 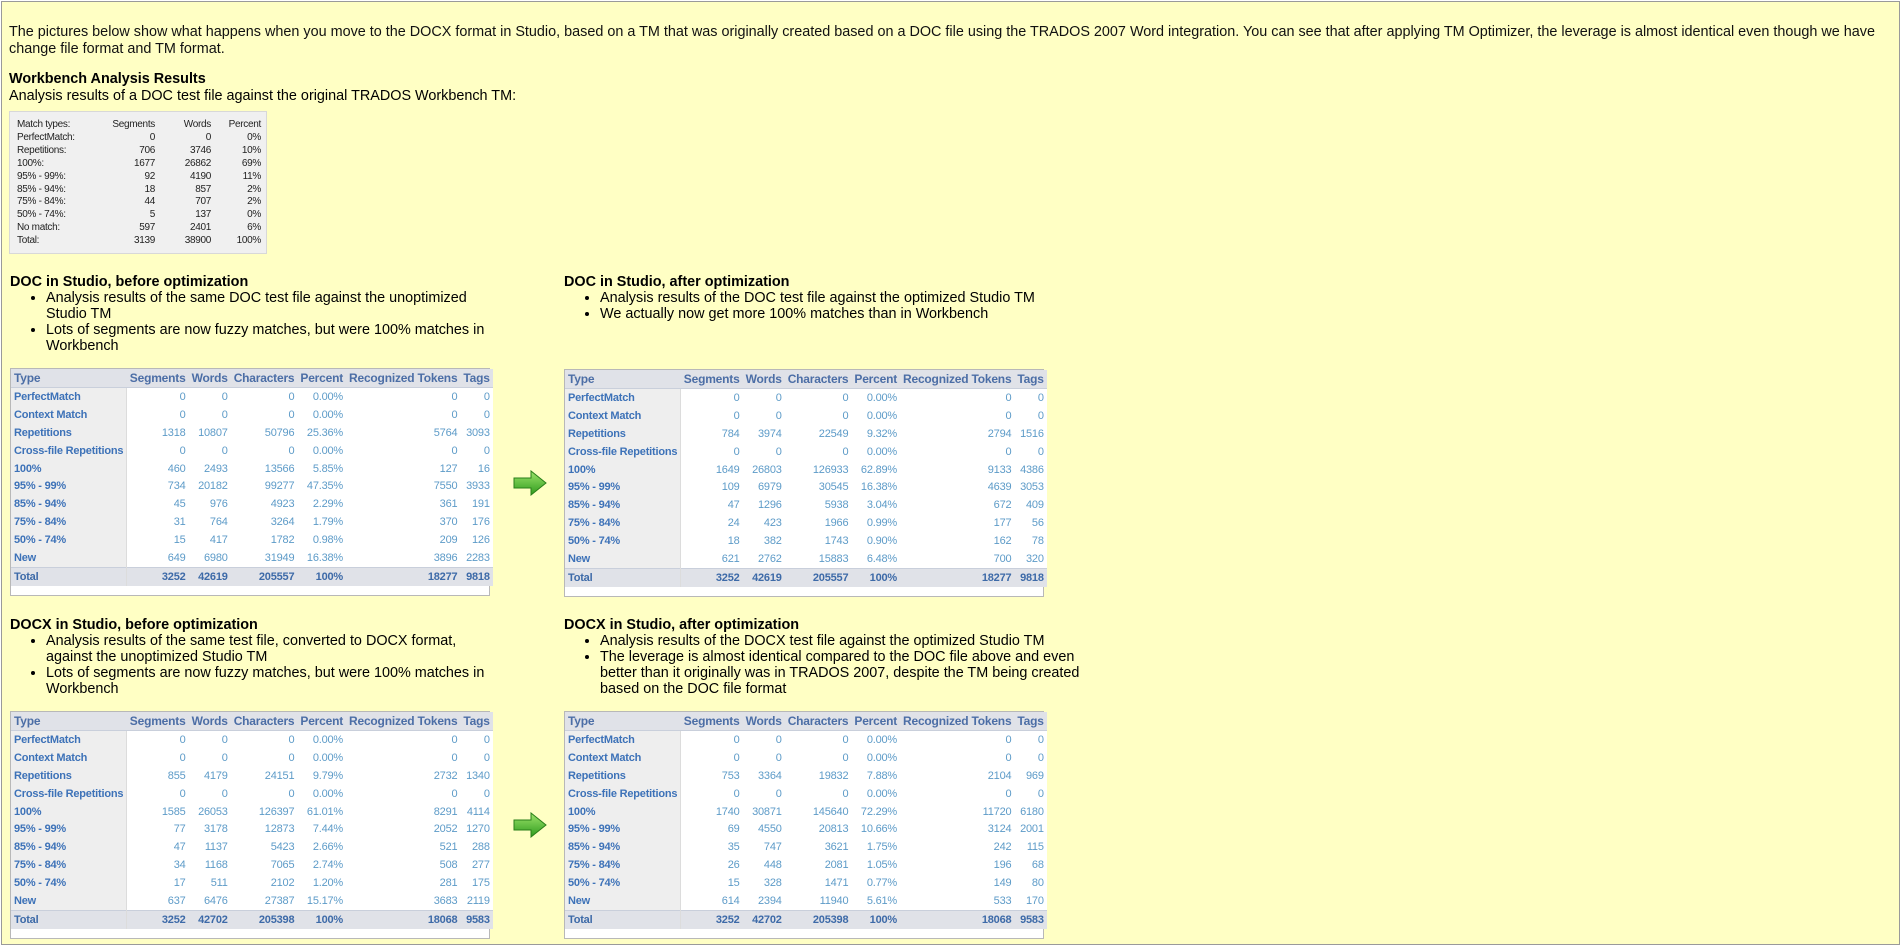 What do you see at coordinates (252, 176) in the screenshot?
I see `cell-value: 11%` at bounding box center [252, 176].